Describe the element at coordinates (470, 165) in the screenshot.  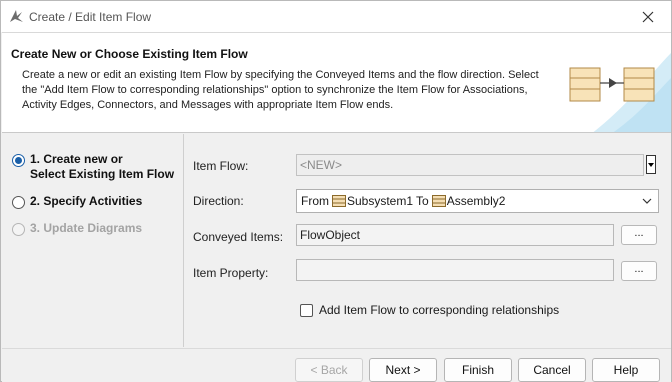
I see `item-flow-combo: <NEW>` at that location.